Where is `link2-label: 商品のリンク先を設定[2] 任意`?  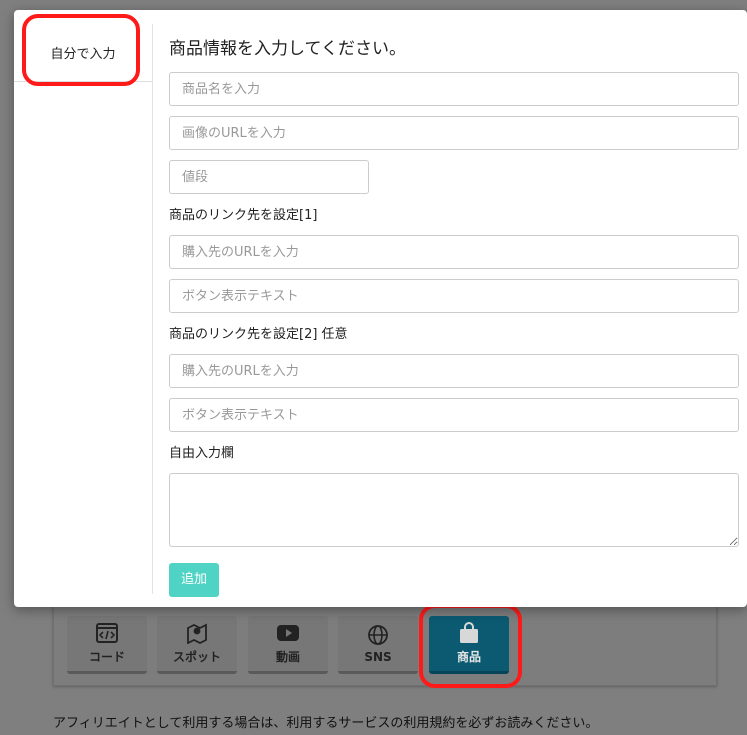
link2-label: 商品のリンク先を設定[2] 任意 is located at coordinates (258, 334).